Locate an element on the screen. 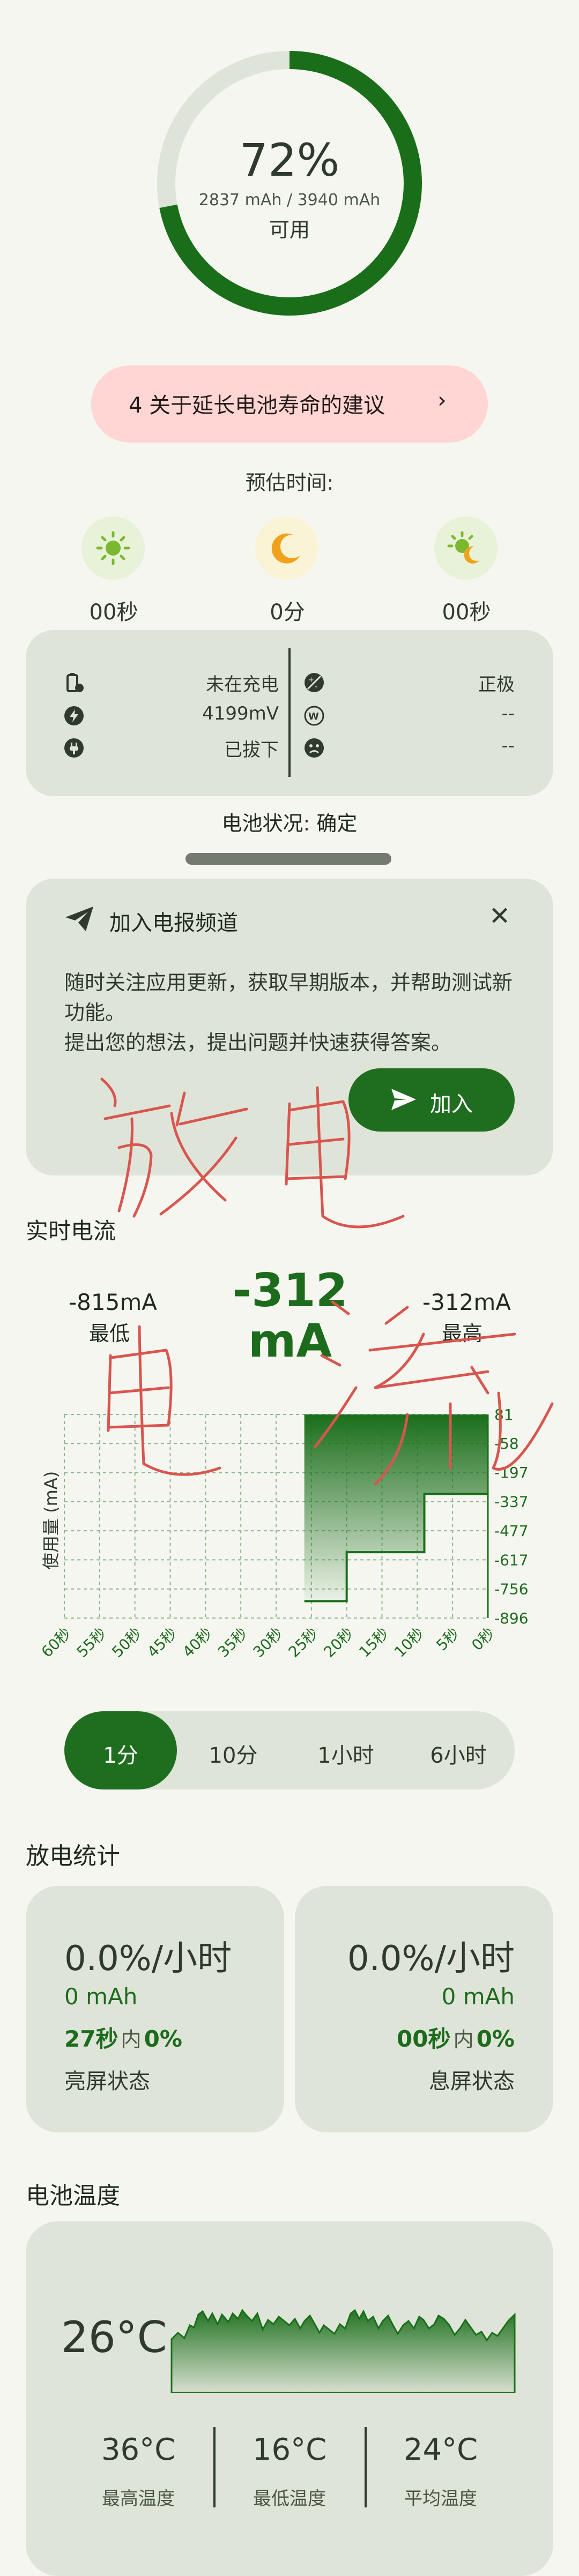  realtime-max-label: 最高 is located at coordinates (462, 1333).